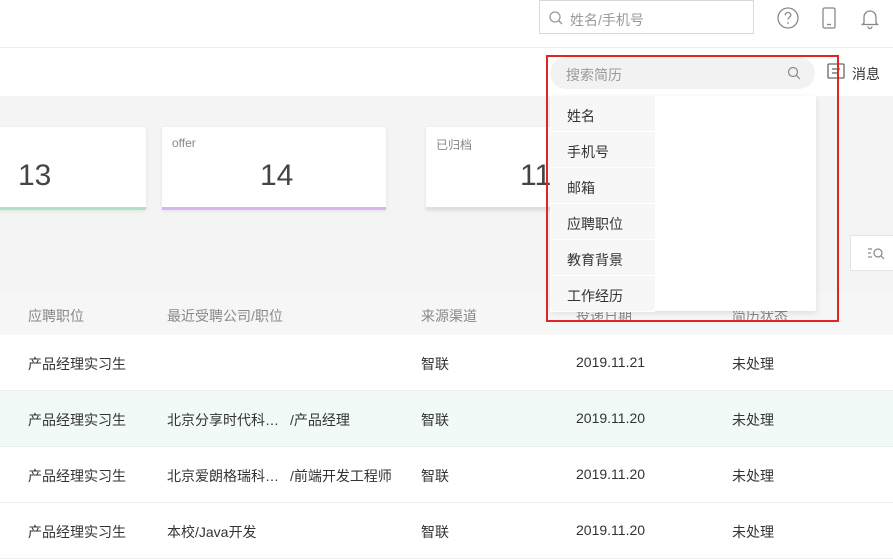 The width and height of the screenshot is (893, 559). What do you see at coordinates (556, 18) in the screenshot?
I see `search-icon` at bounding box center [556, 18].